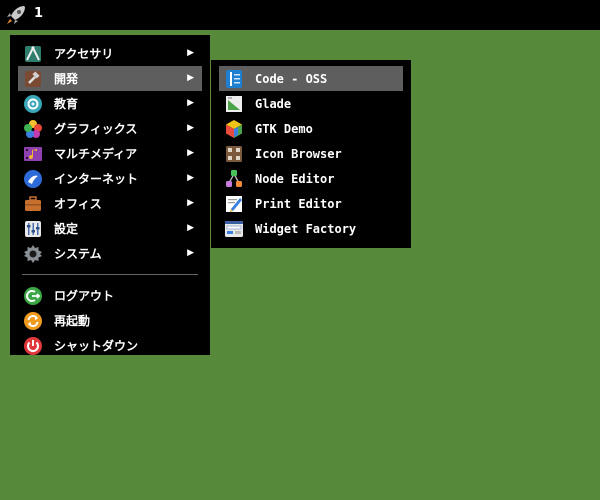 Image resolution: width=600 pixels, height=500 pixels. I want to click on menu-item-settings: 設定 ▶, so click(110, 228).